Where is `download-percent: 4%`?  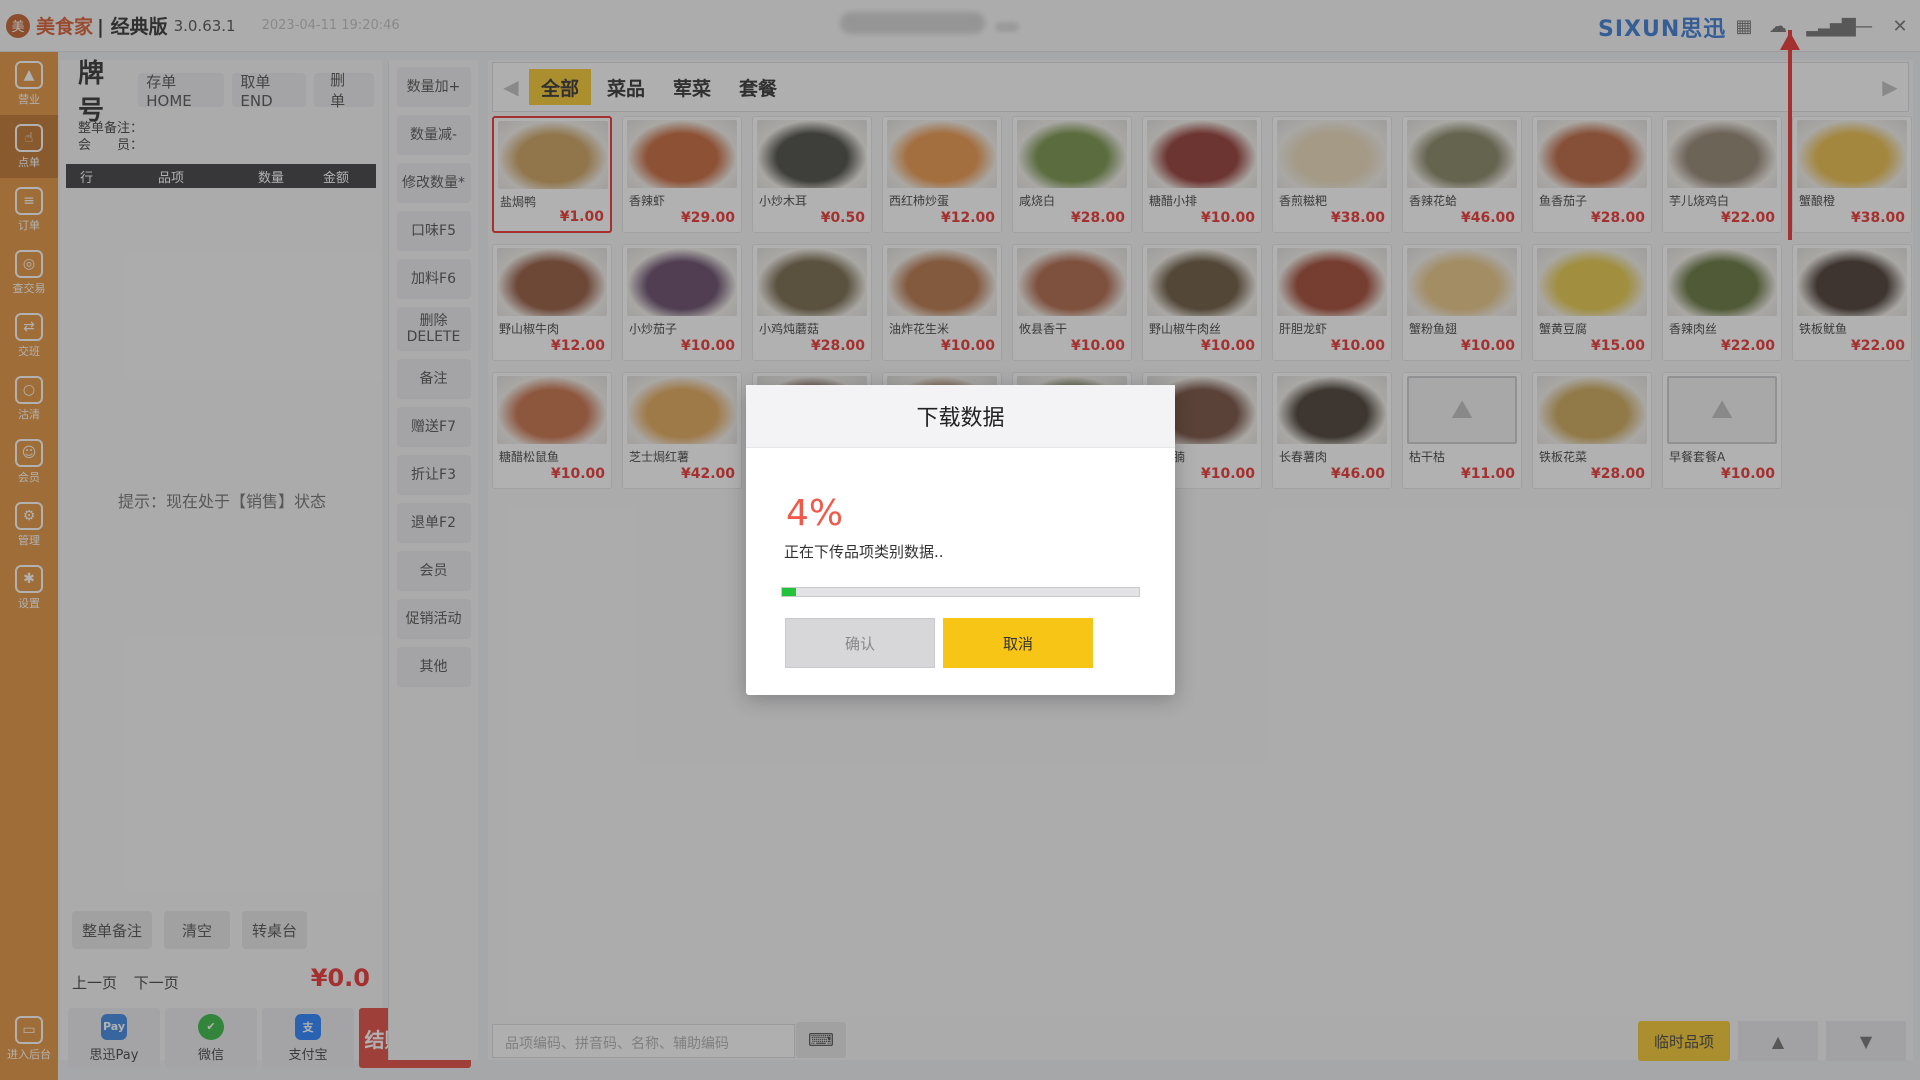 download-percent: 4% is located at coordinates (815, 513).